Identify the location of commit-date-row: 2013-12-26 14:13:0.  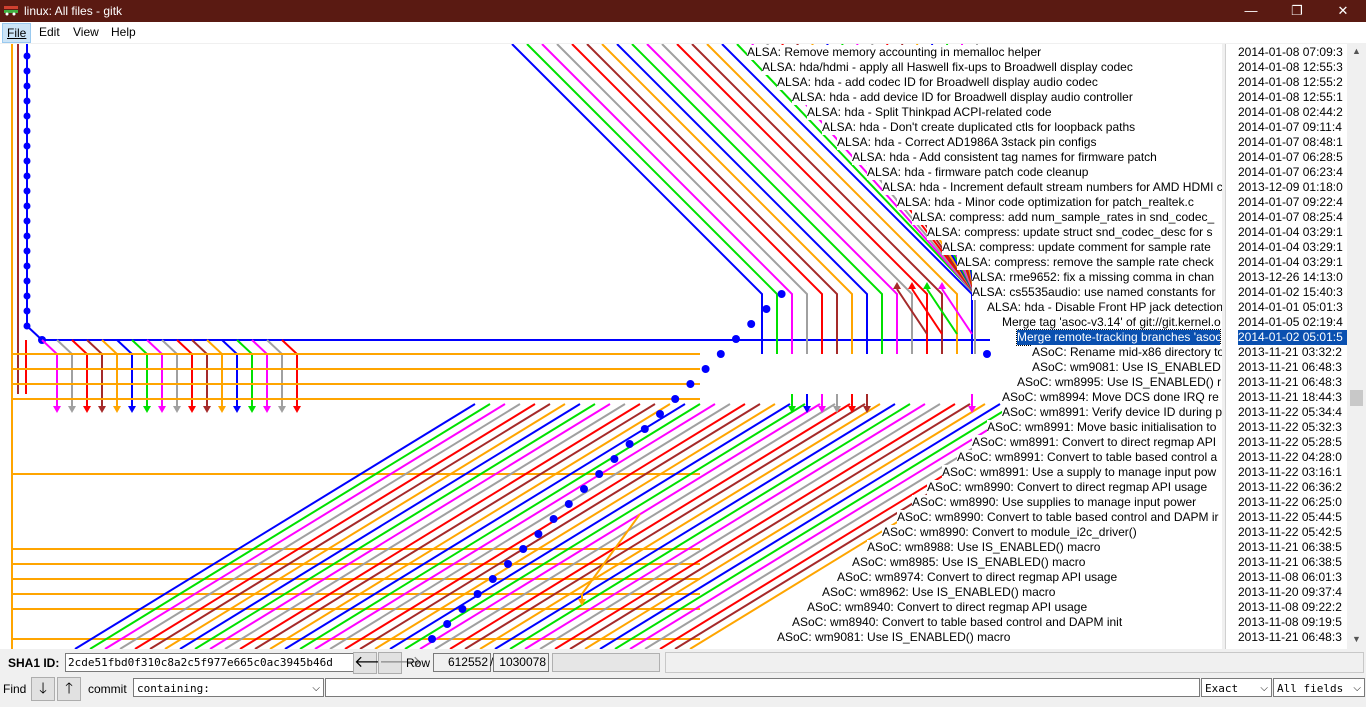
(1290, 277).